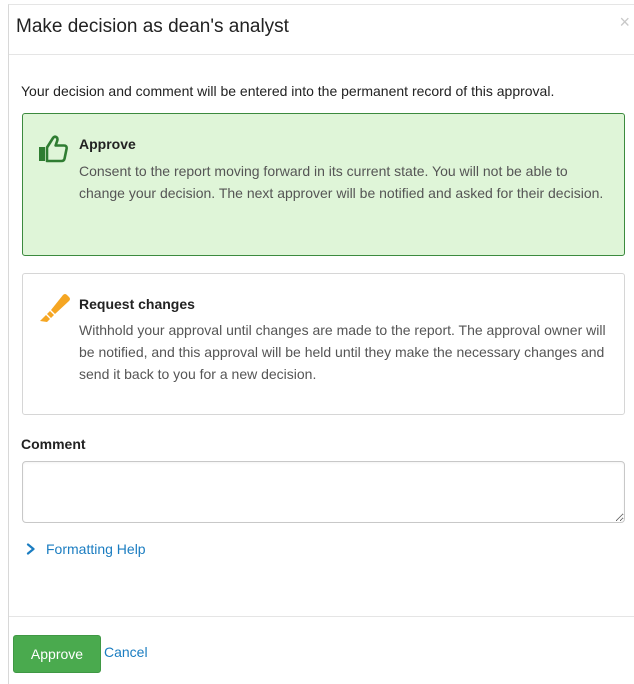 Image resolution: width=634 pixels, height=684 pixels. Describe the element at coordinates (53, 444) in the screenshot. I see `comment-label: Comment` at that location.